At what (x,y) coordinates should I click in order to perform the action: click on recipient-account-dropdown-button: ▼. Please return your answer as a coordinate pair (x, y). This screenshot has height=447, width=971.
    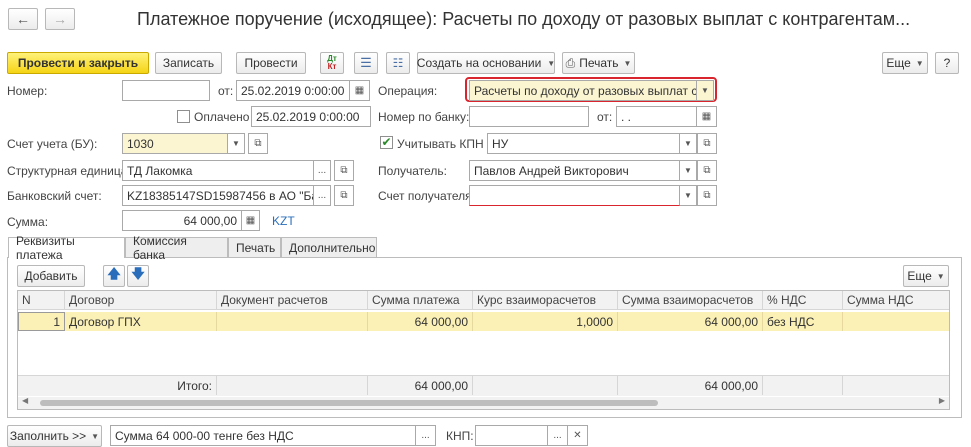
    Looking at the image, I should click on (688, 195).